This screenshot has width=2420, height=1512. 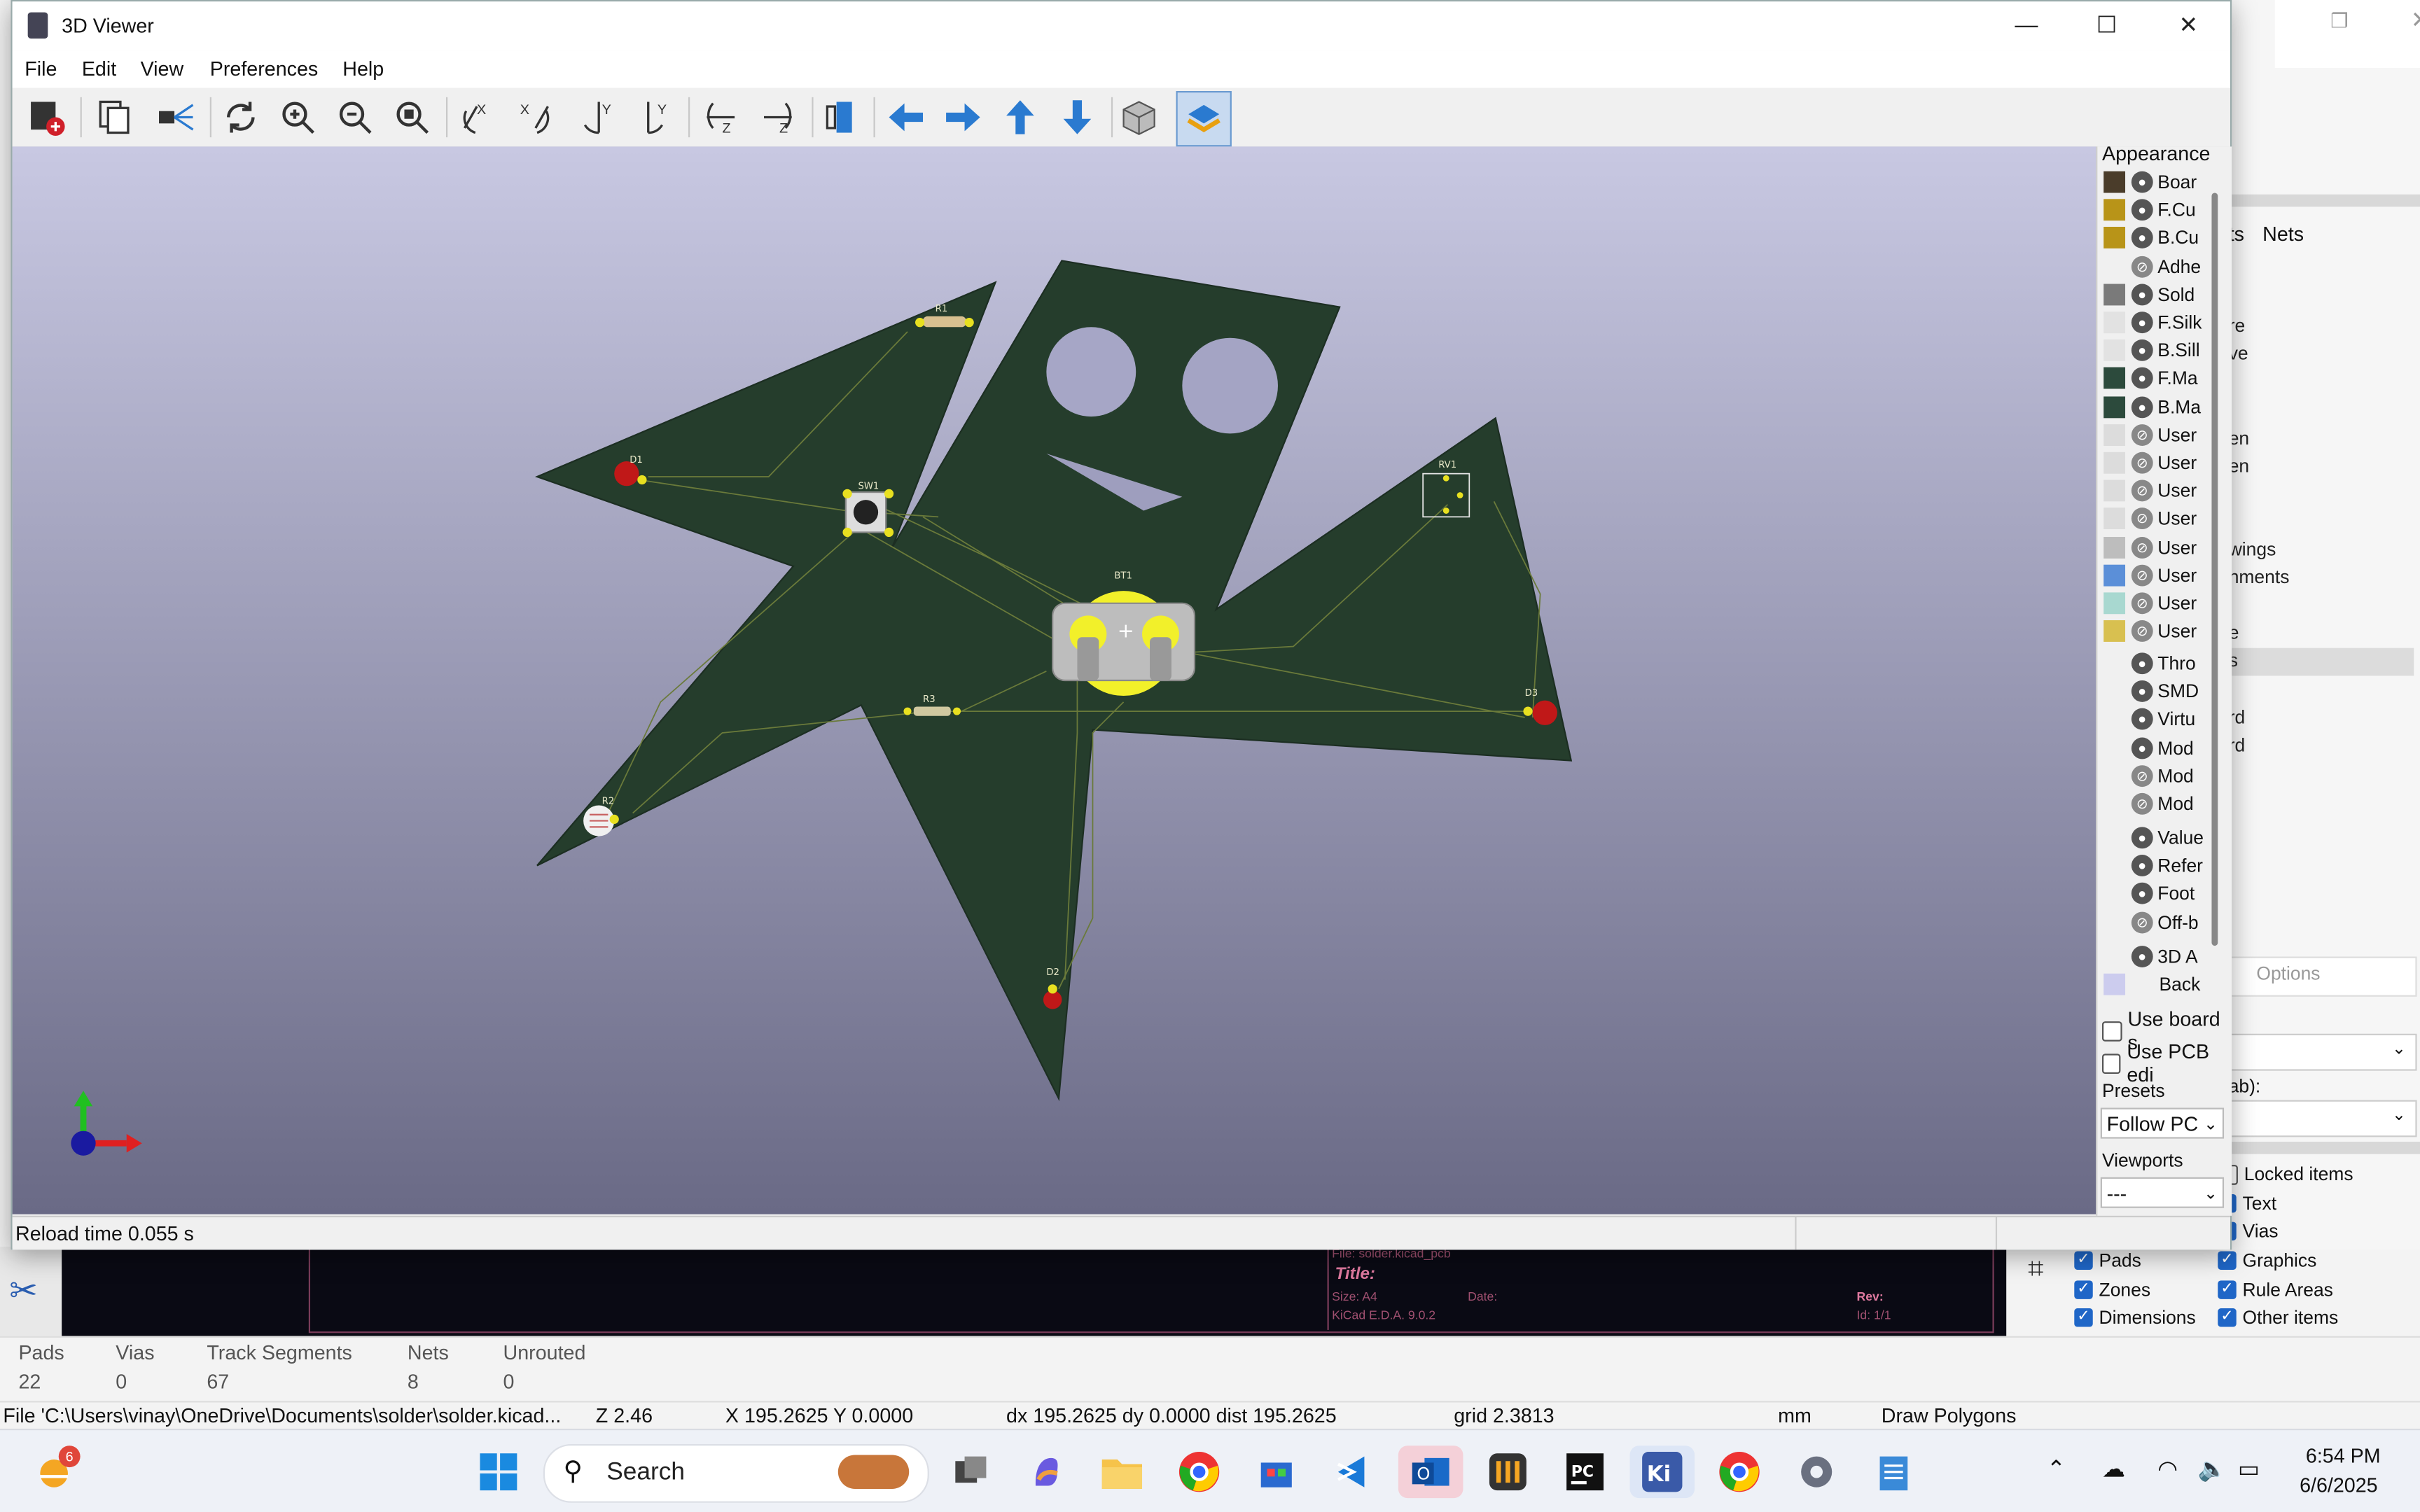 I want to click on zoom-fit-icon, so click(x=412, y=117).